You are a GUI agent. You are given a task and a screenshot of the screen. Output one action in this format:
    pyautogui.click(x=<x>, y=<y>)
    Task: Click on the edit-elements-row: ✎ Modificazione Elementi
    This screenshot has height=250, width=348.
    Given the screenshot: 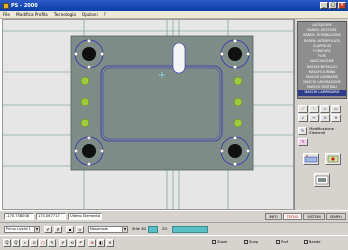 What is the action you would take?
    pyautogui.click(x=323, y=131)
    